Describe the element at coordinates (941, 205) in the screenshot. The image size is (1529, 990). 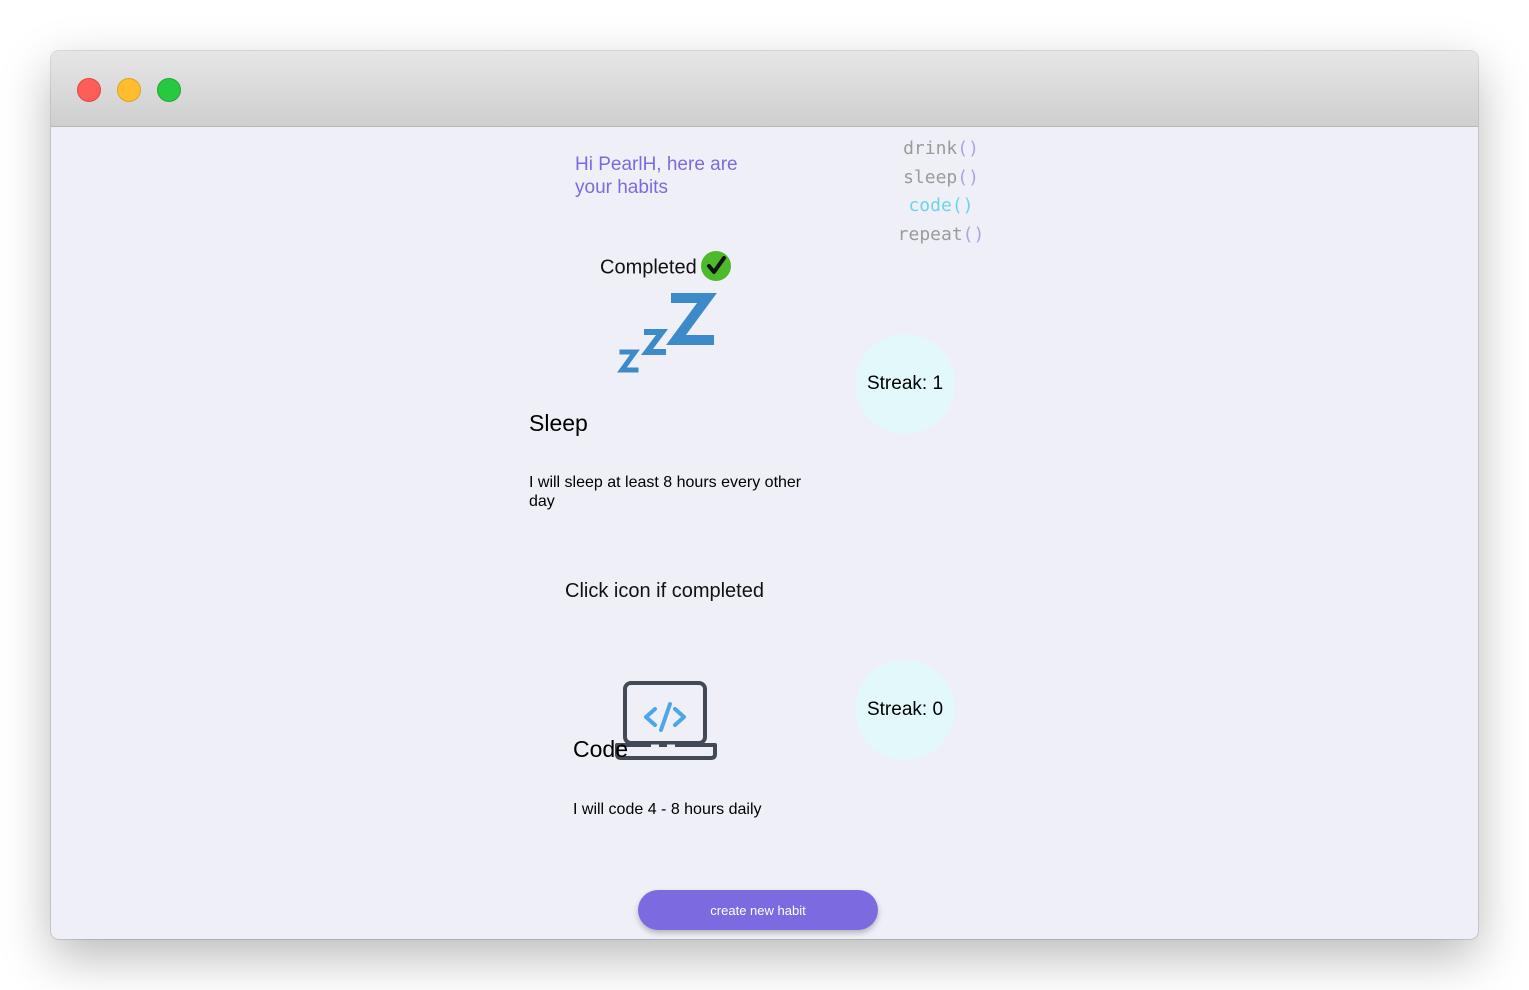
I see `code-word-code: code()` at that location.